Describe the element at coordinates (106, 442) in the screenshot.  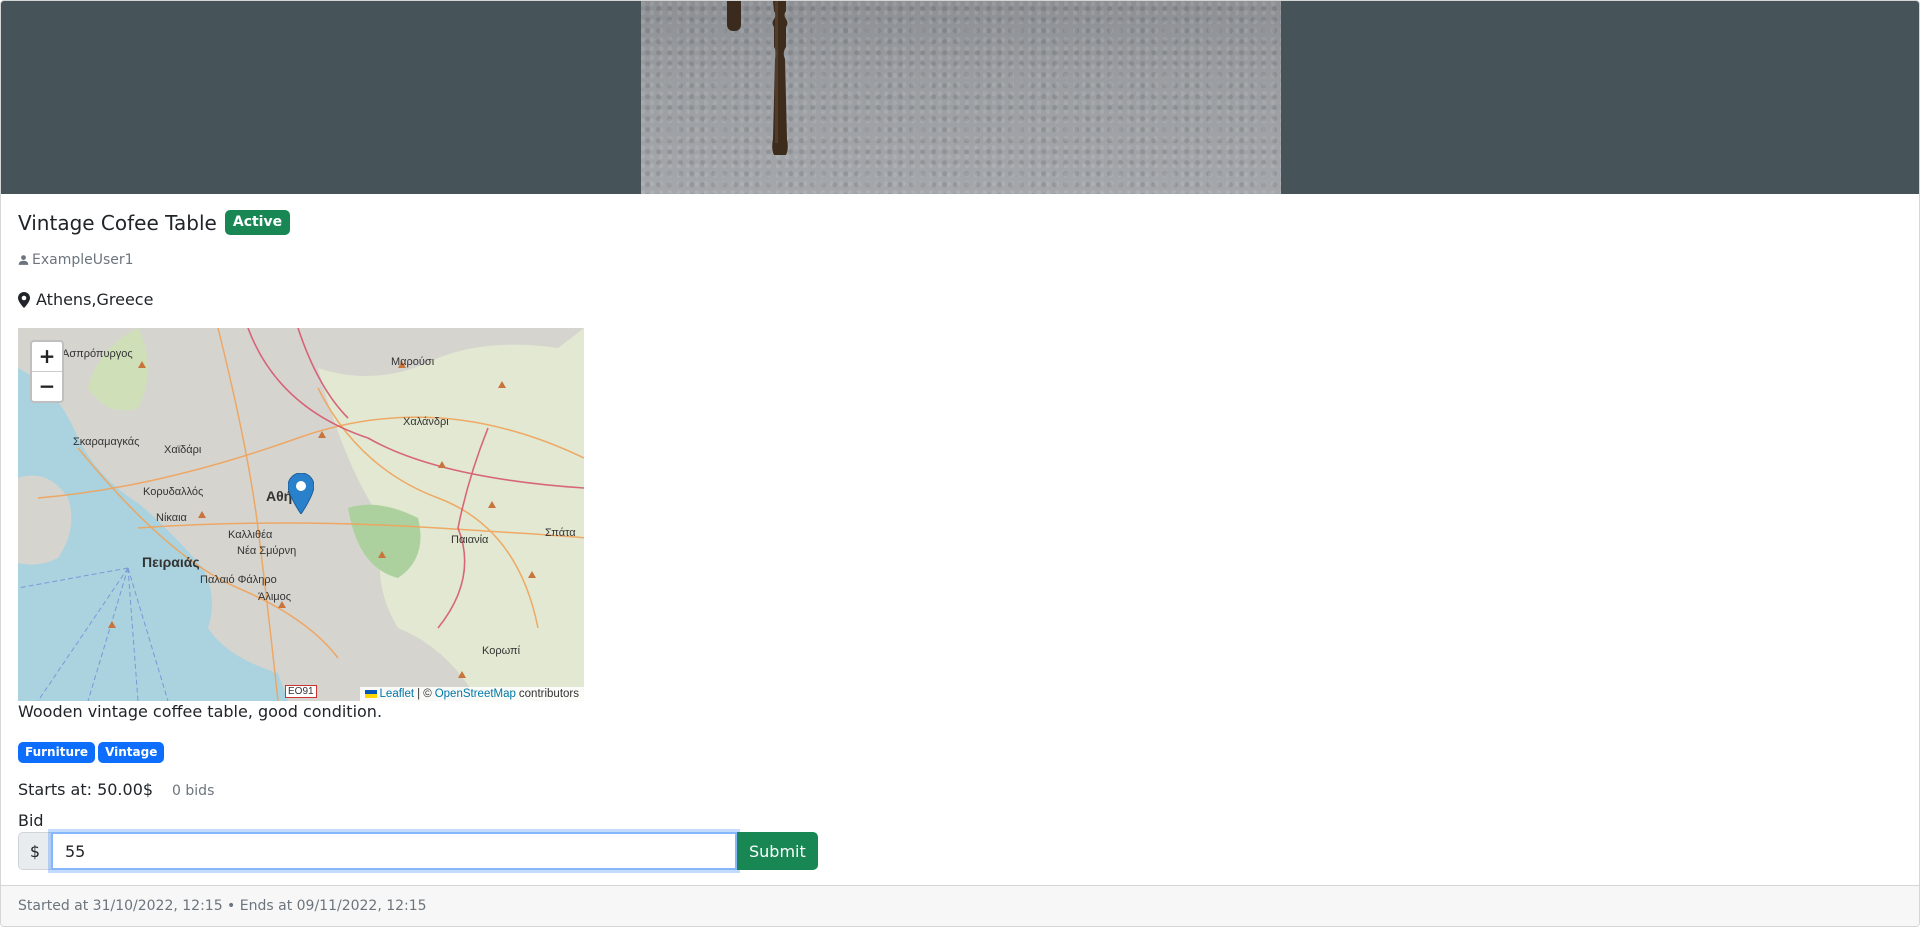
I see `map-label: Σκαραμαγκάς` at that location.